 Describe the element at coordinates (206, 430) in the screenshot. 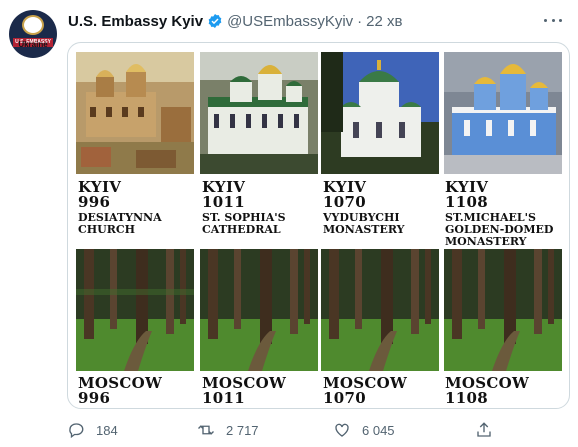

I see `retweet-icon` at that location.